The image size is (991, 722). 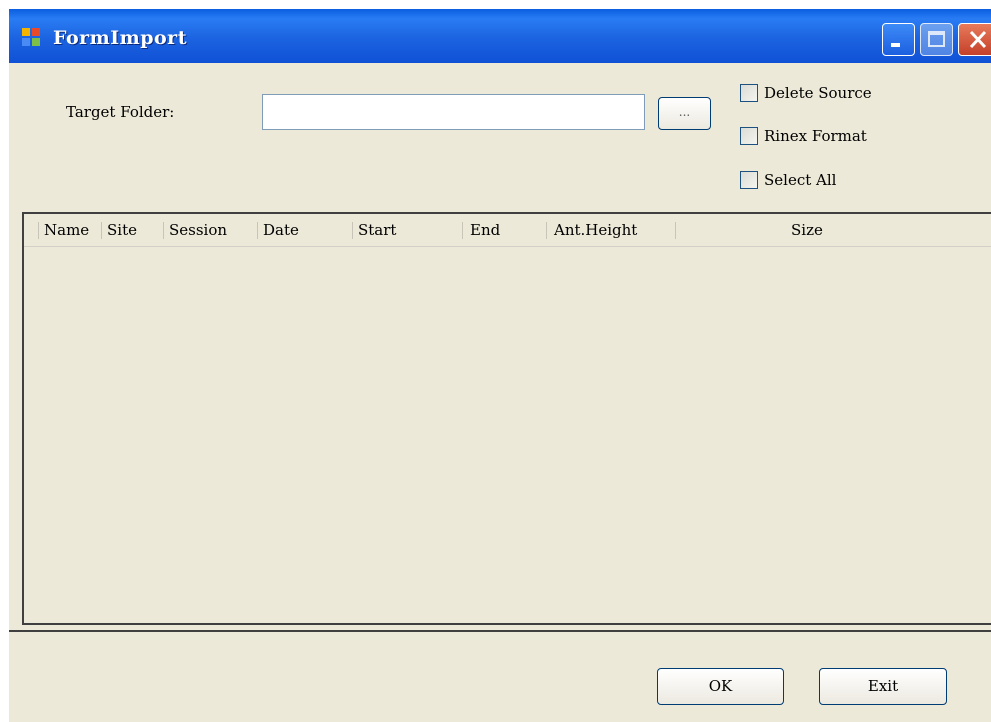 I want to click on title-bar: FormImport, so click(x=500, y=36).